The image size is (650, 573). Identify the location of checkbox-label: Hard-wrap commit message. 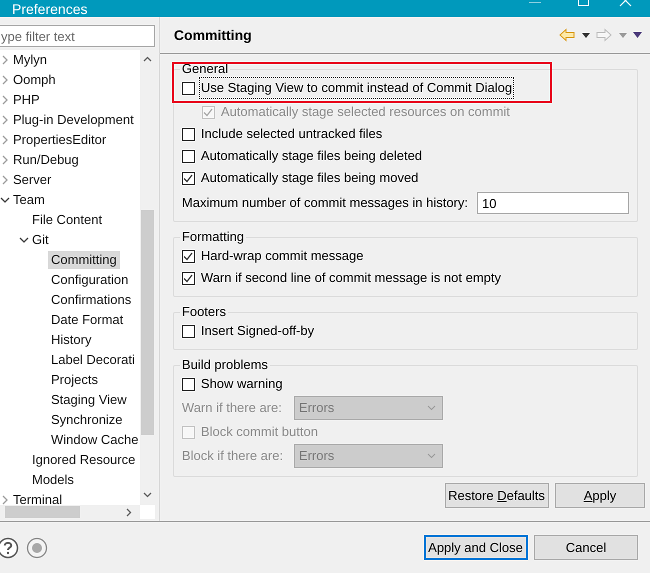
(282, 256).